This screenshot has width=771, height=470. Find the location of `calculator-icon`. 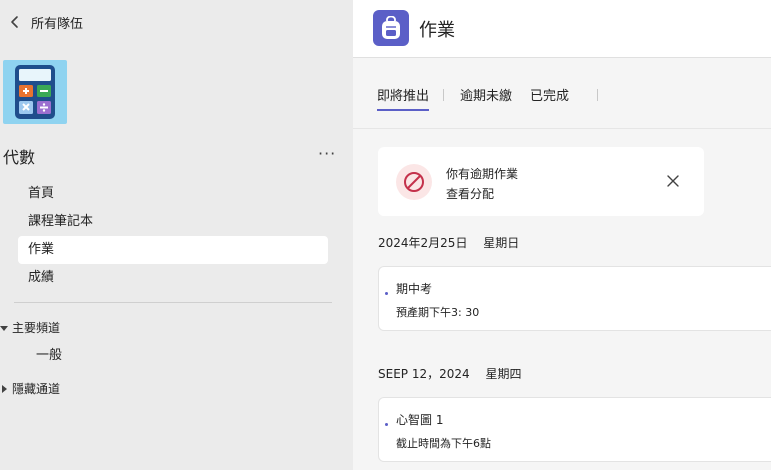

calculator-icon is located at coordinates (35, 92).